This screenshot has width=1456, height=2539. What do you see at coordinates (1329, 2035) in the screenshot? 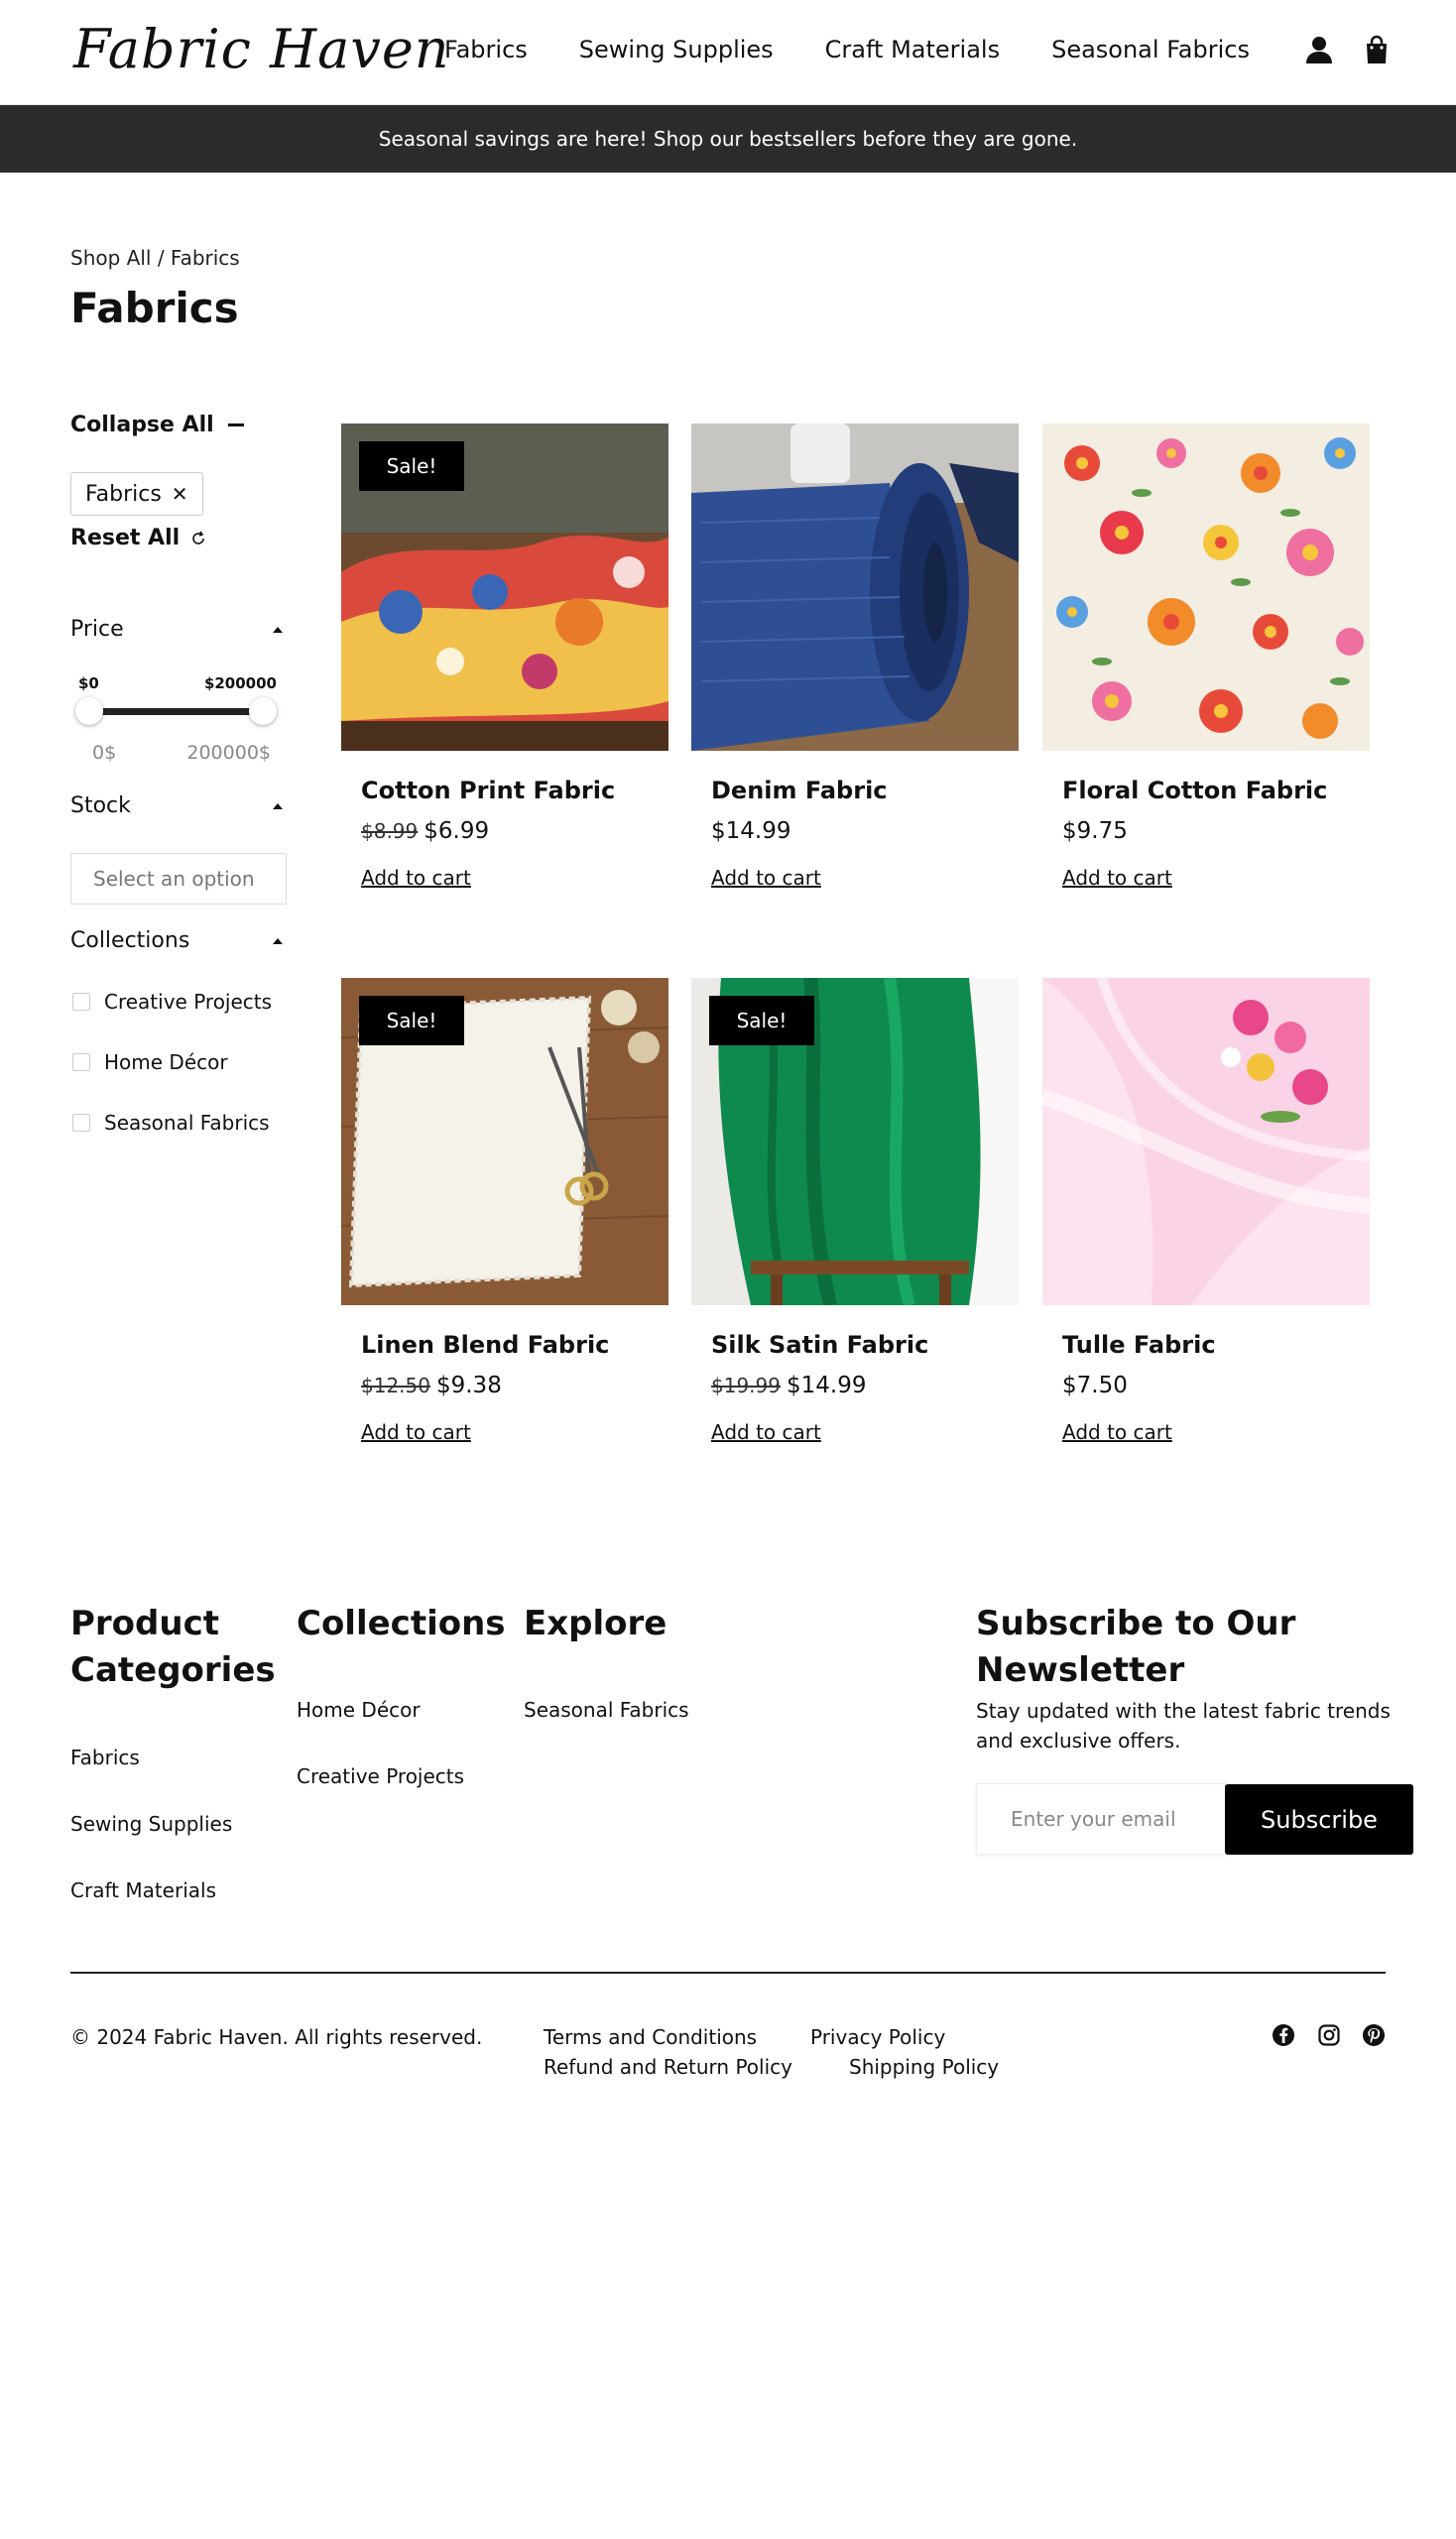
I see `instagram-icon` at bounding box center [1329, 2035].